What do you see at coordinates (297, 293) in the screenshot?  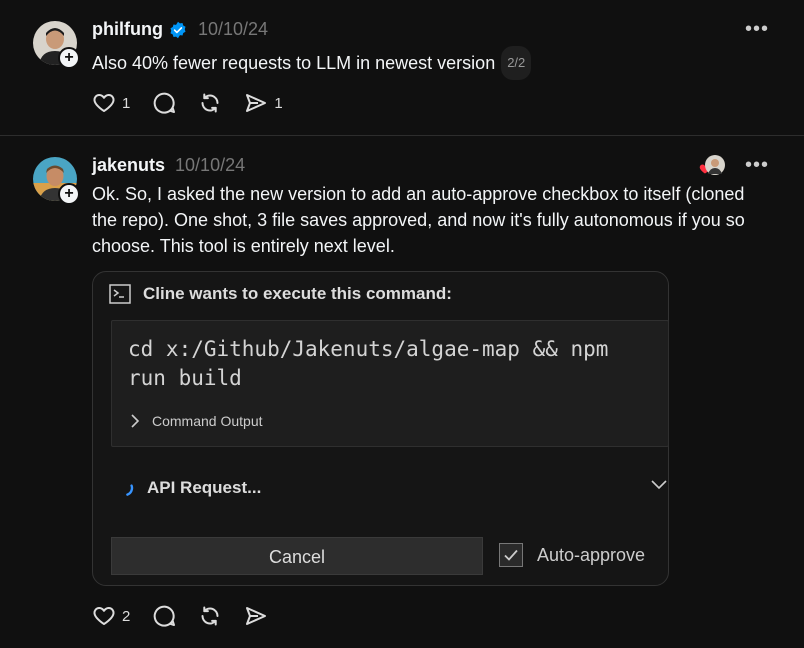 I see `card-title: Cline wants to execute this command:` at bounding box center [297, 293].